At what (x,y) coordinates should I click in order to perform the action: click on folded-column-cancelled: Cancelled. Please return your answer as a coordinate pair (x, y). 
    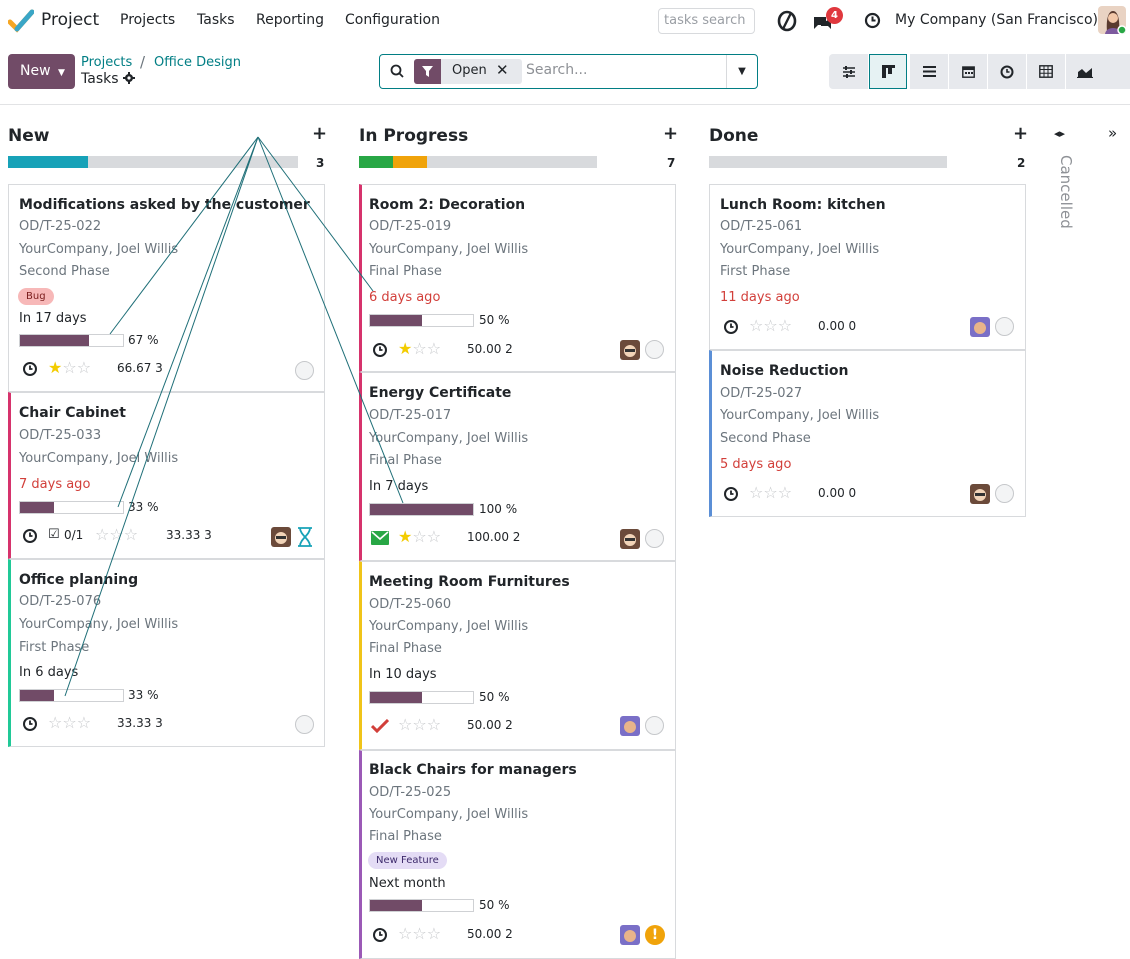
    Looking at the image, I should click on (1066, 192).